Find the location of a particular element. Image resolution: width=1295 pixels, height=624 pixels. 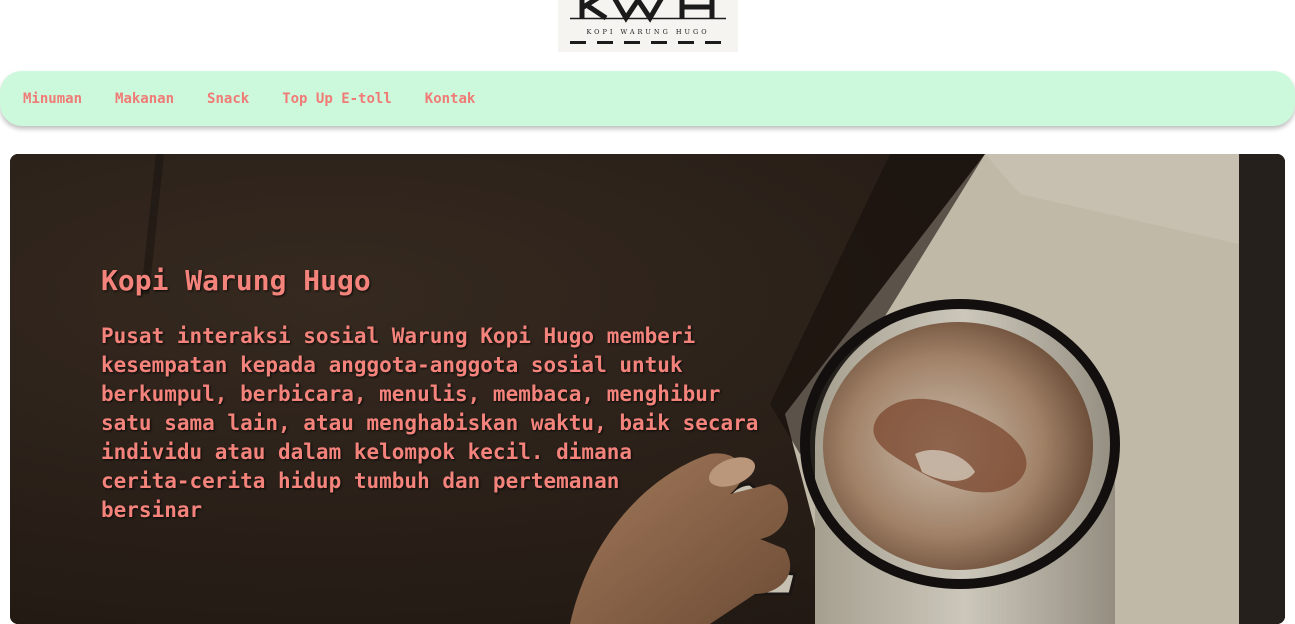

nav-item-minuman: Minuman is located at coordinates (52, 99).